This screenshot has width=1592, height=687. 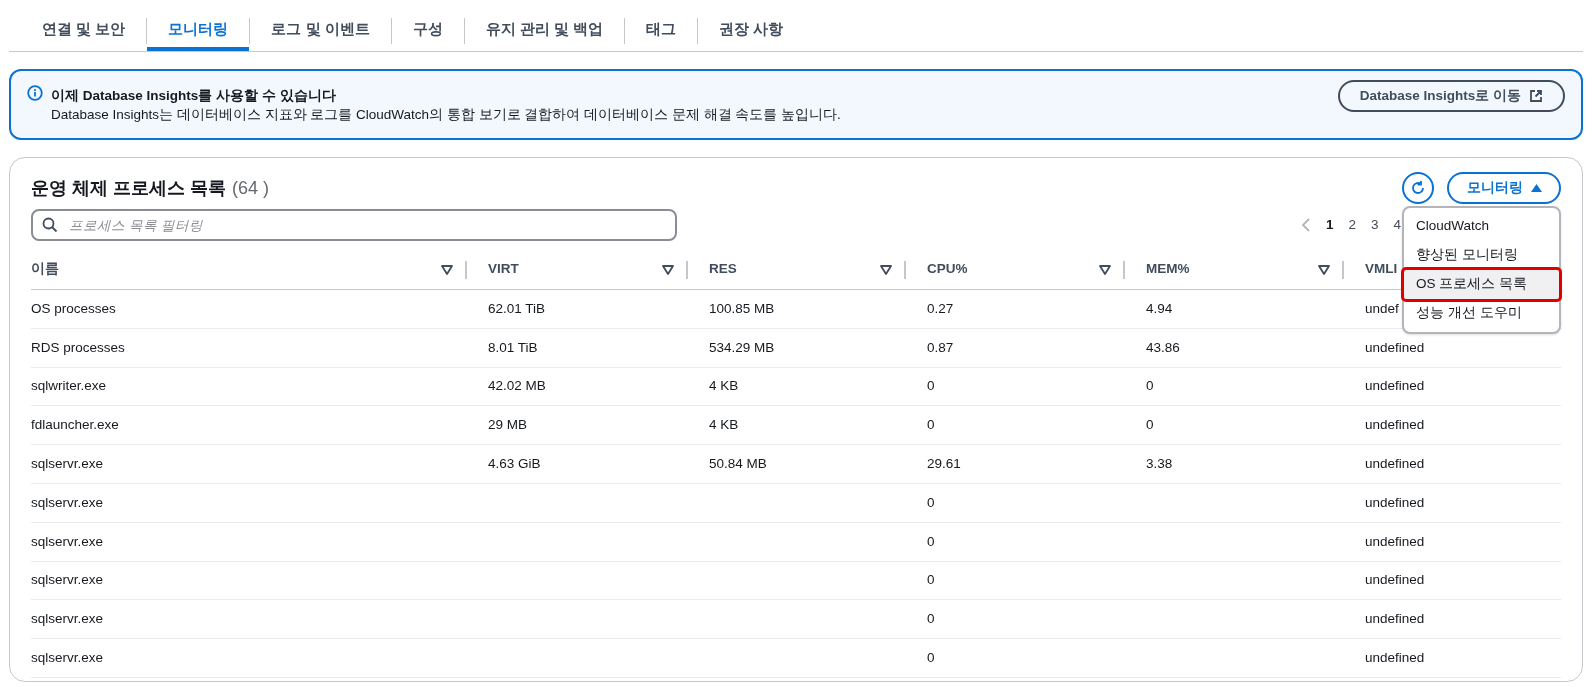 What do you see at coordinates (517, 386) in the screenshot?
I see `table-cell: 42.02 MB` at bounding box center [517, 386].